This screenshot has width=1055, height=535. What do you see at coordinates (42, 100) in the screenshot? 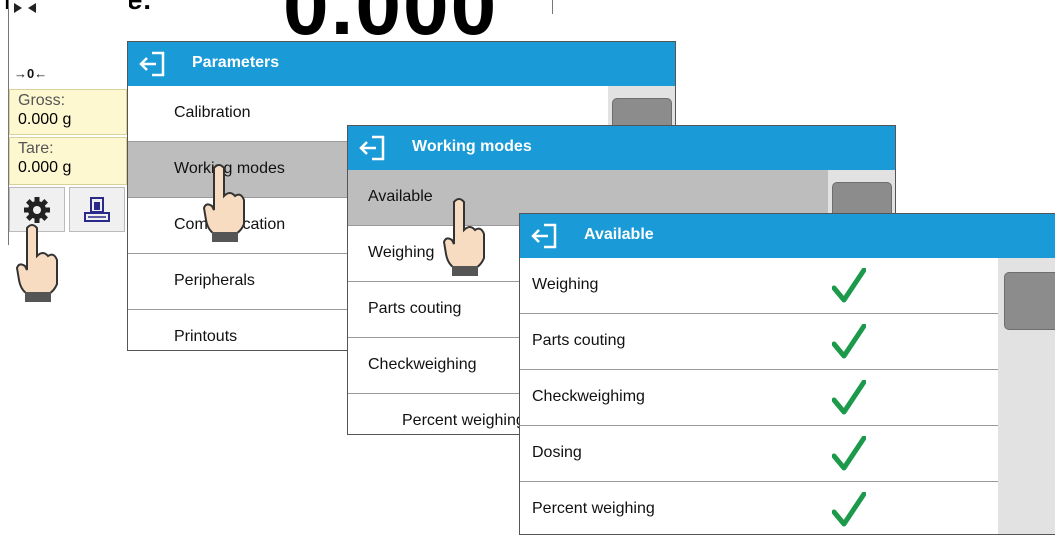
I see `gross-label: Gross:` at bounding box center [42, 100].